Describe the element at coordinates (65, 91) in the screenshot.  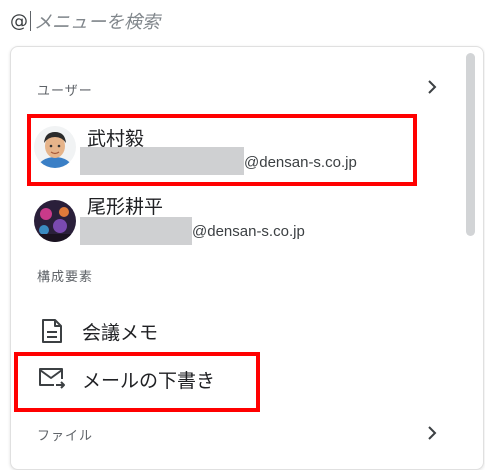
I see `section-users-label: ユーザー` at that location.